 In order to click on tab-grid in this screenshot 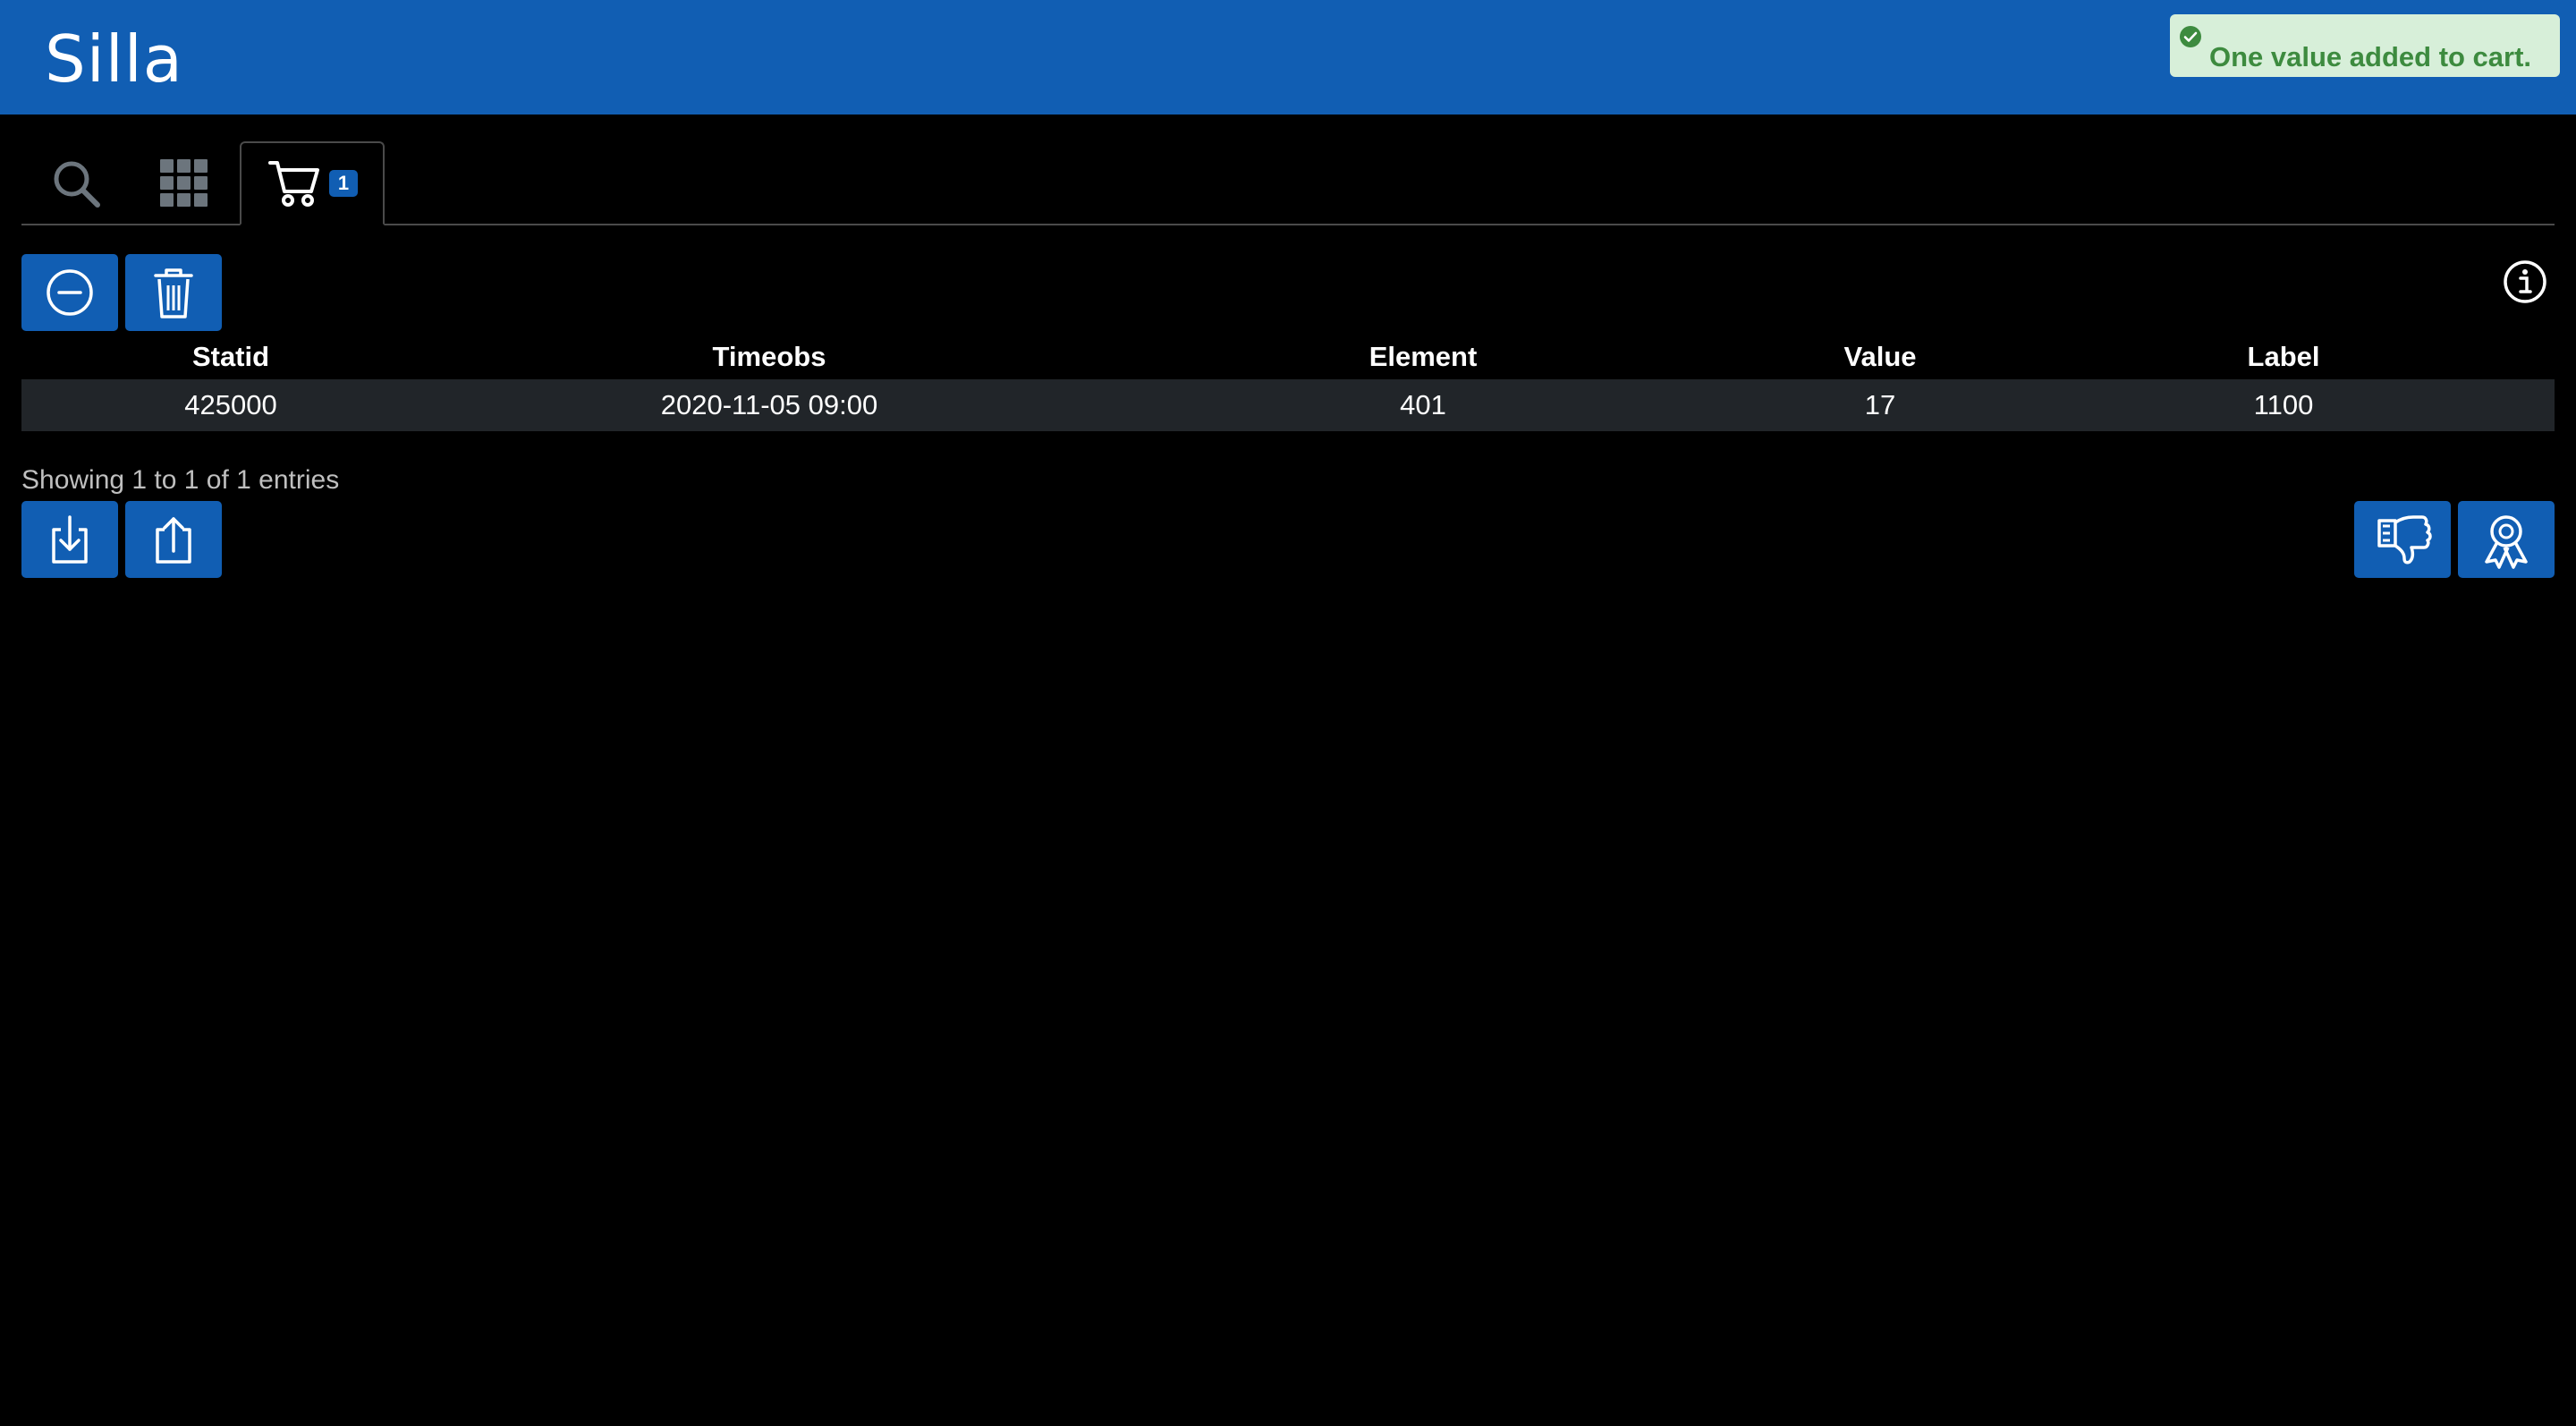, I will do `click(184, 183)`.